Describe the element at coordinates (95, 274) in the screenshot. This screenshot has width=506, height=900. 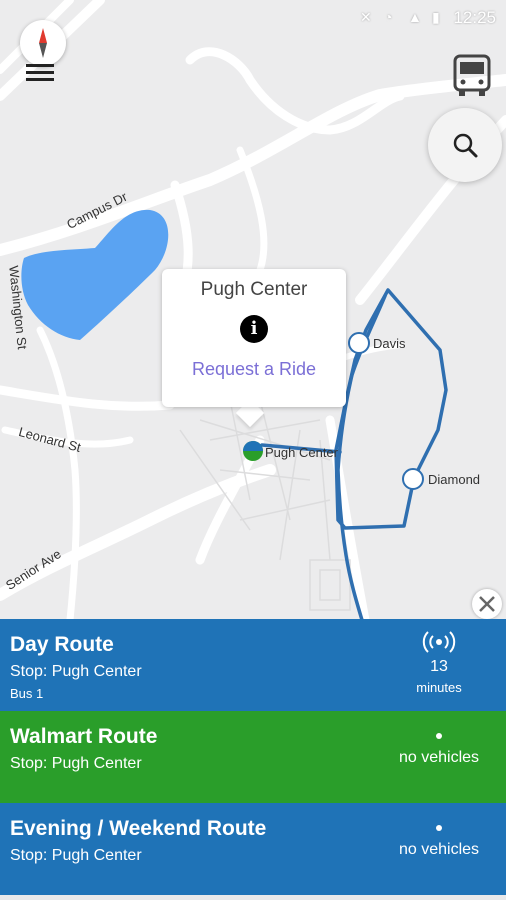
I see `lake` at that location.